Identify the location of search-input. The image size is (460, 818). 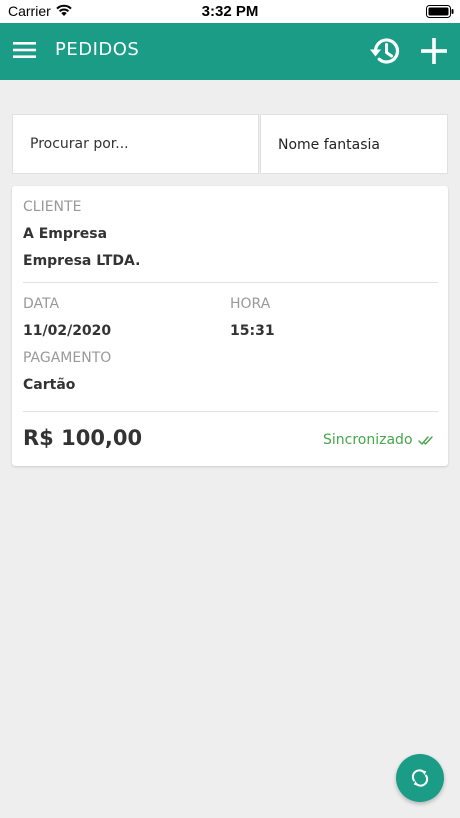
(135, 144).